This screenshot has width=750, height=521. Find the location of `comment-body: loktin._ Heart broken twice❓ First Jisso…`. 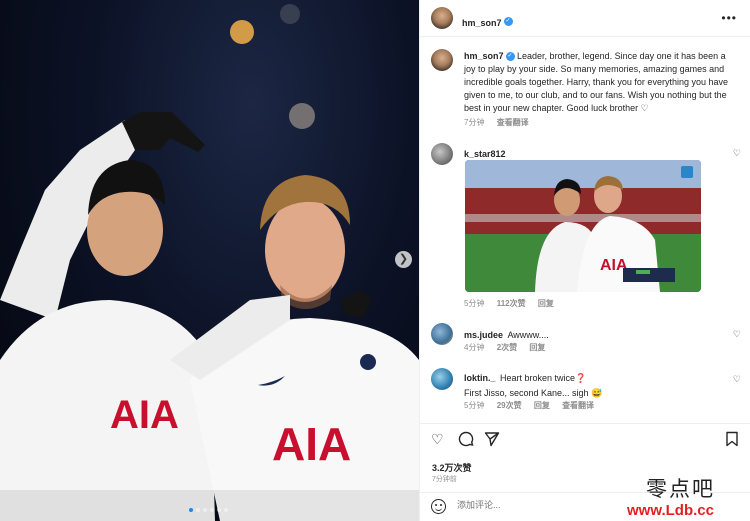

comment-body: loktin._ Heart broken twice❓ First Jisso… is located at coordinates (594, 385).